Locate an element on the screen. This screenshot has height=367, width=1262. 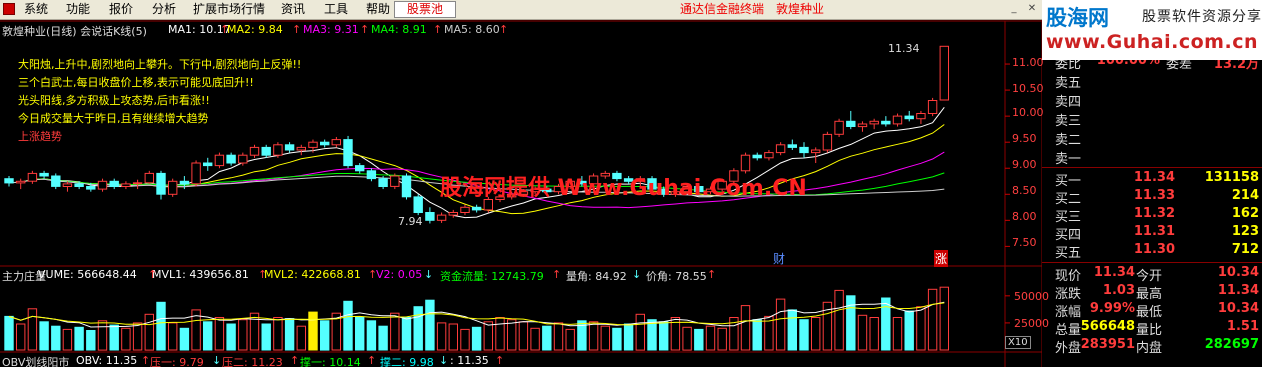
buy-label: 买五 is located at coordinates (1068, 253).